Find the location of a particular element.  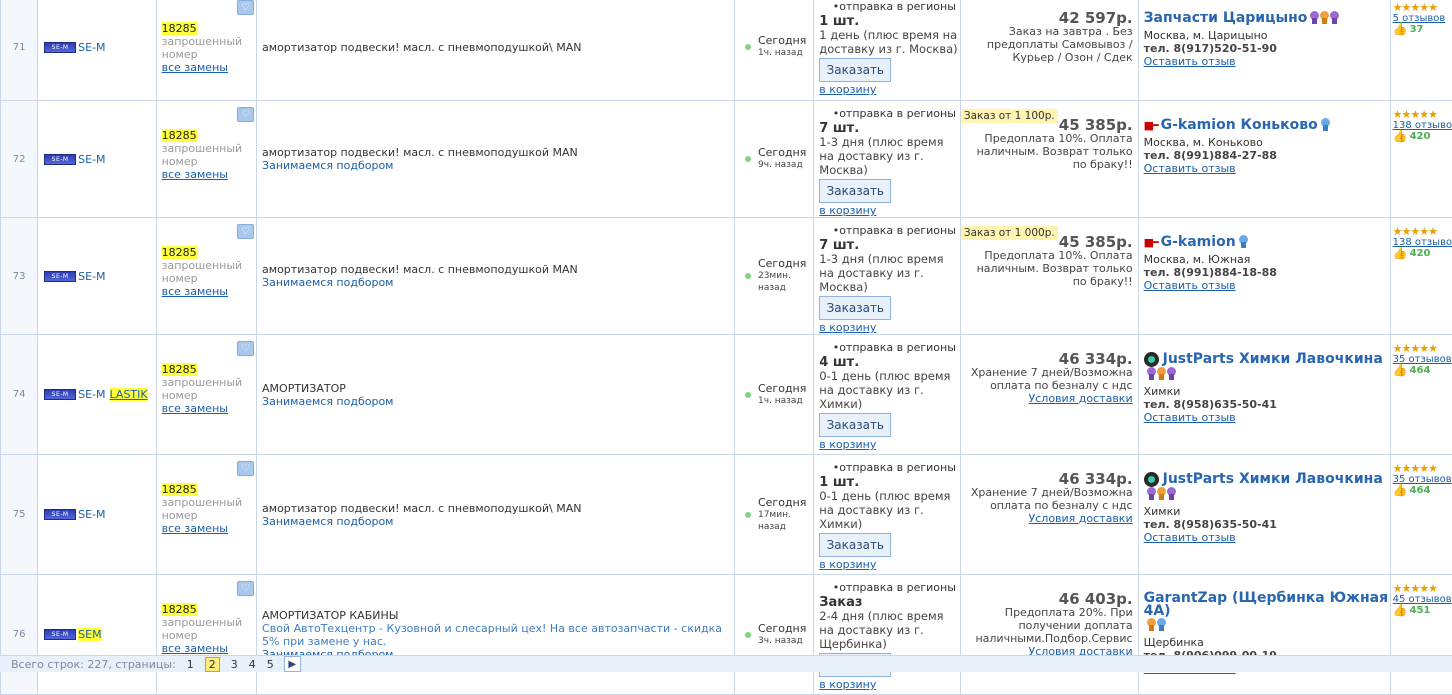

row-number: 72 is located at coordinates (19, 159).